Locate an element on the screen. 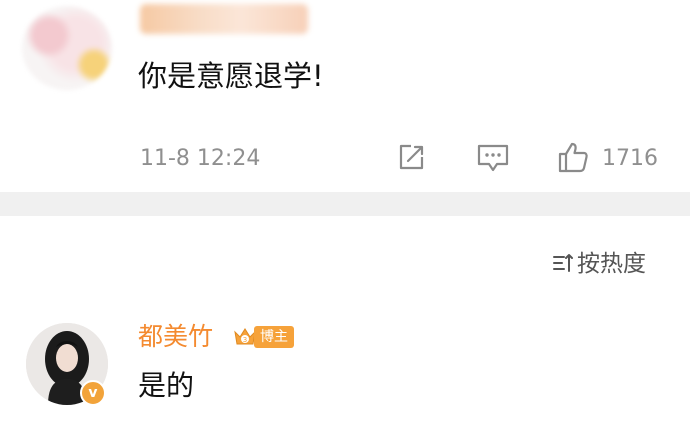 The image size is (690, 426). sort-icon is located at coordinates (563, 263).